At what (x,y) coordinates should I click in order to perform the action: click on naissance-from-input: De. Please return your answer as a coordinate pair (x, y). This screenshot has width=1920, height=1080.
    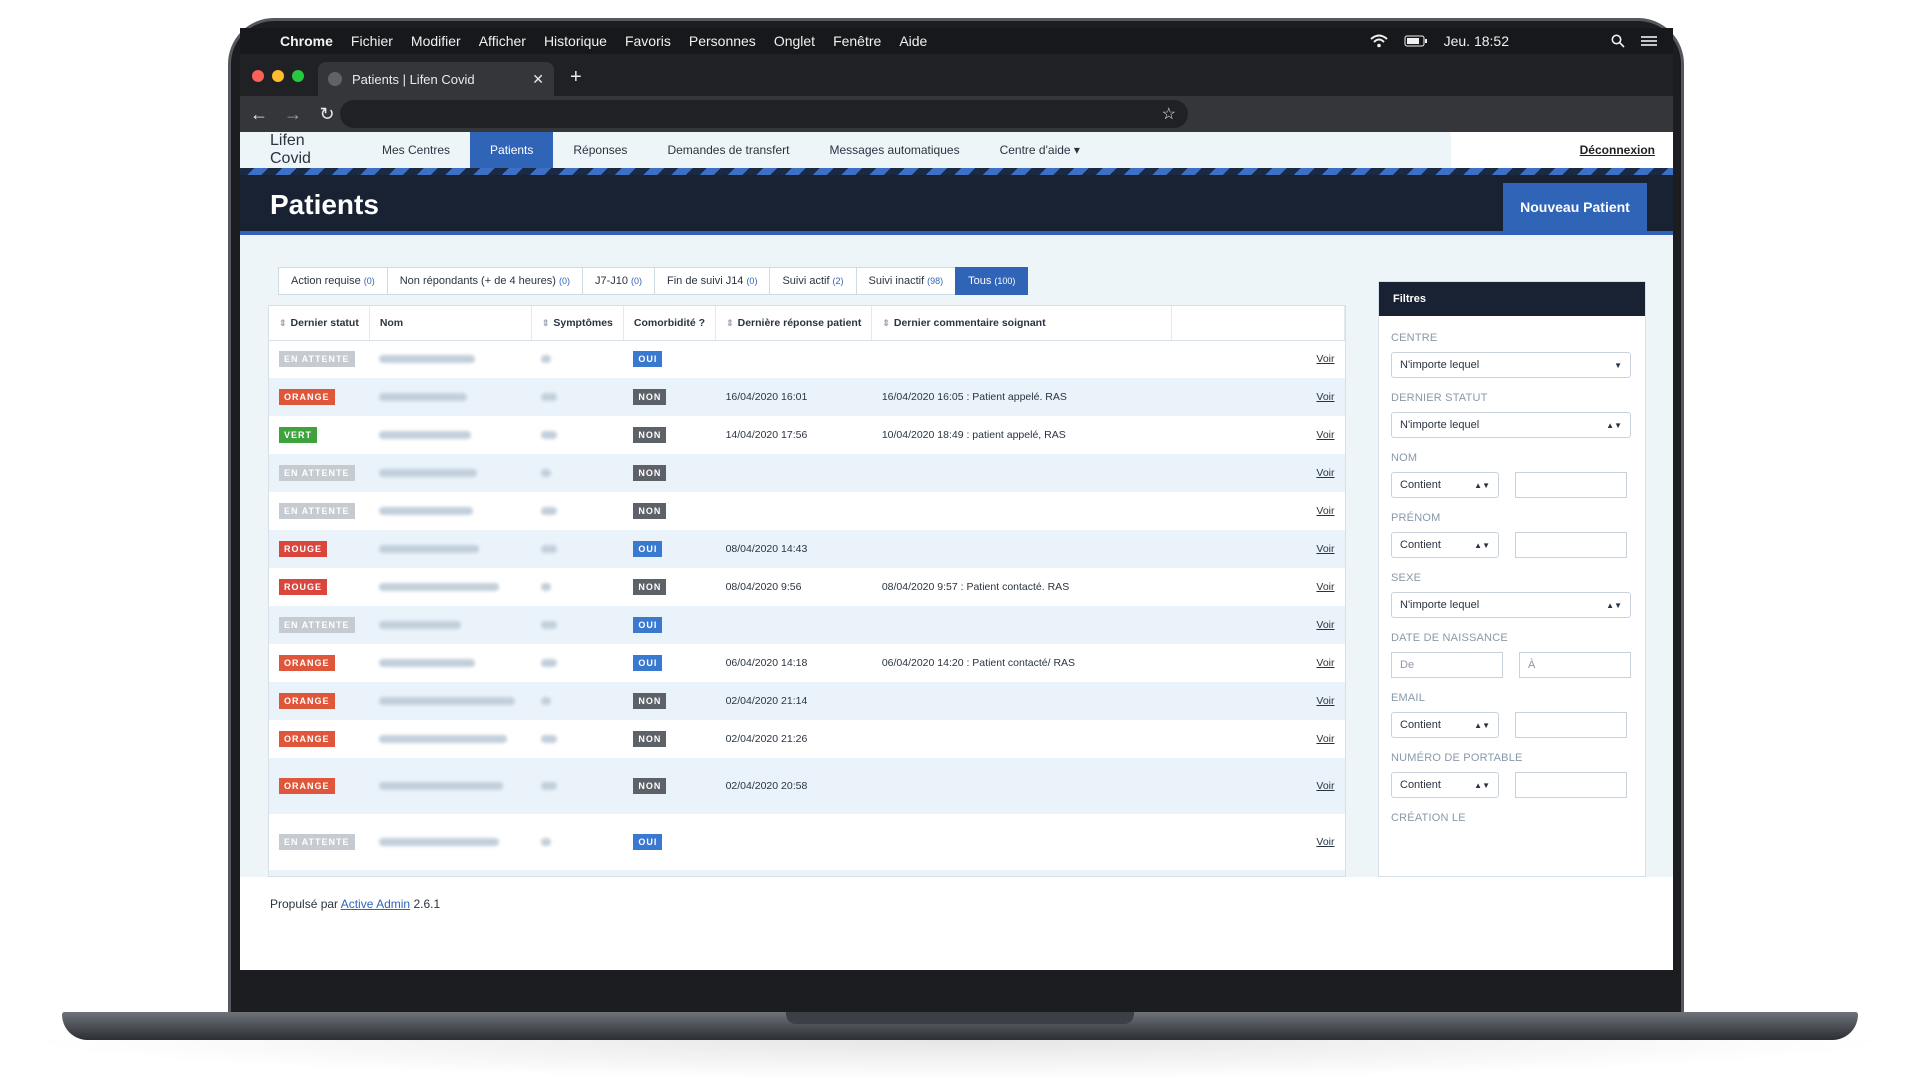
    Looking at the image, I should click on (1447, 665).